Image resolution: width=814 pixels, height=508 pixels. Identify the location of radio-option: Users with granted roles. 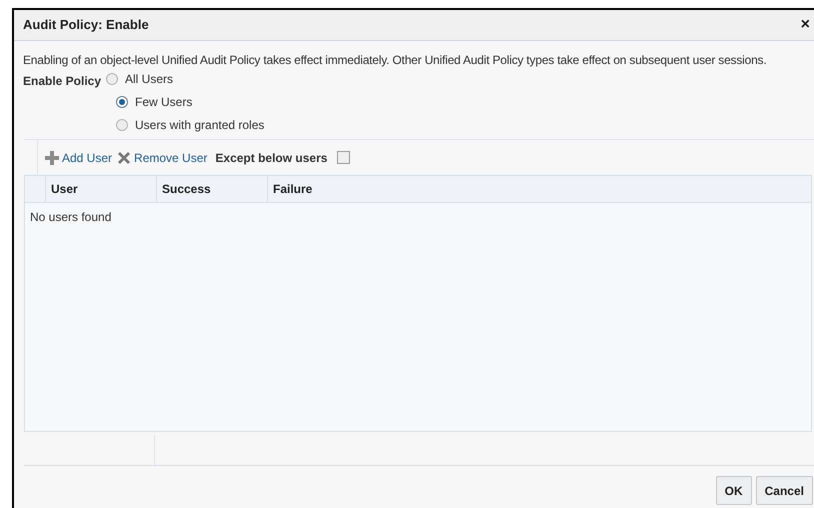
(190, 125).